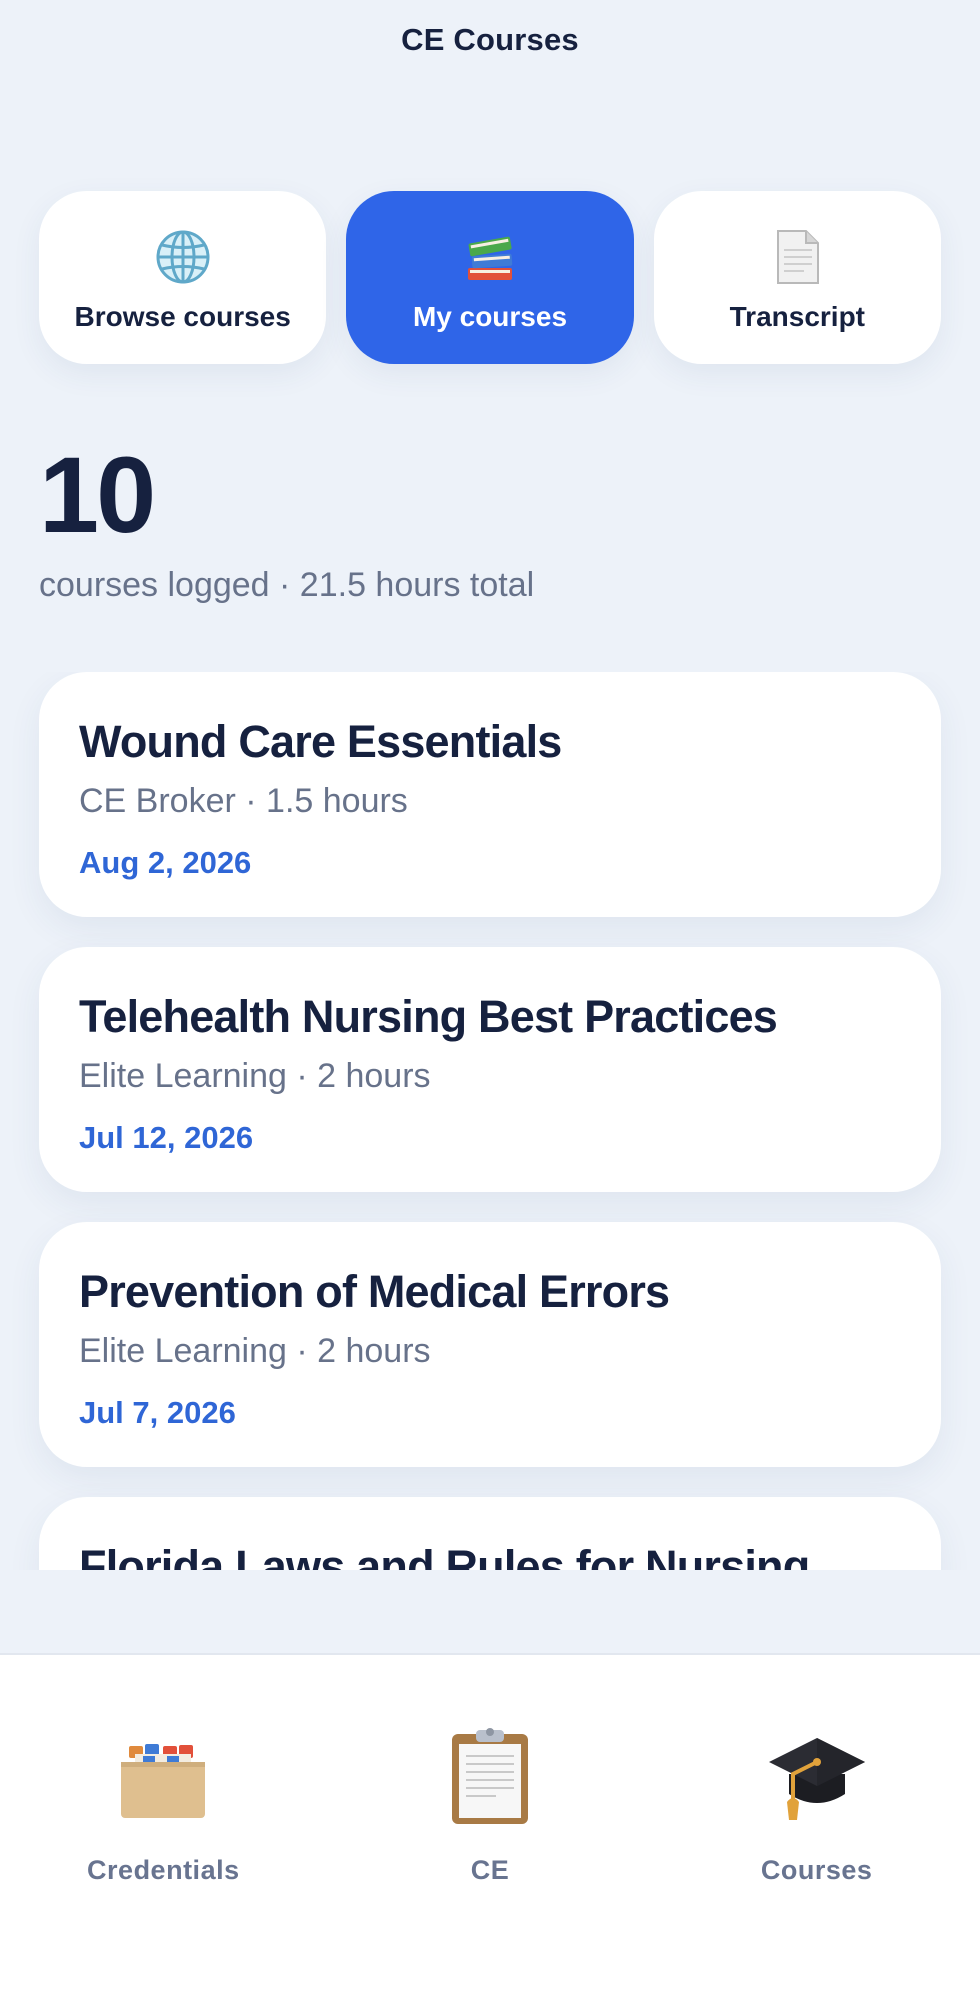 The image size is (980, 1999). I want to click on graduation-cap-icon, so click(817, 1776).